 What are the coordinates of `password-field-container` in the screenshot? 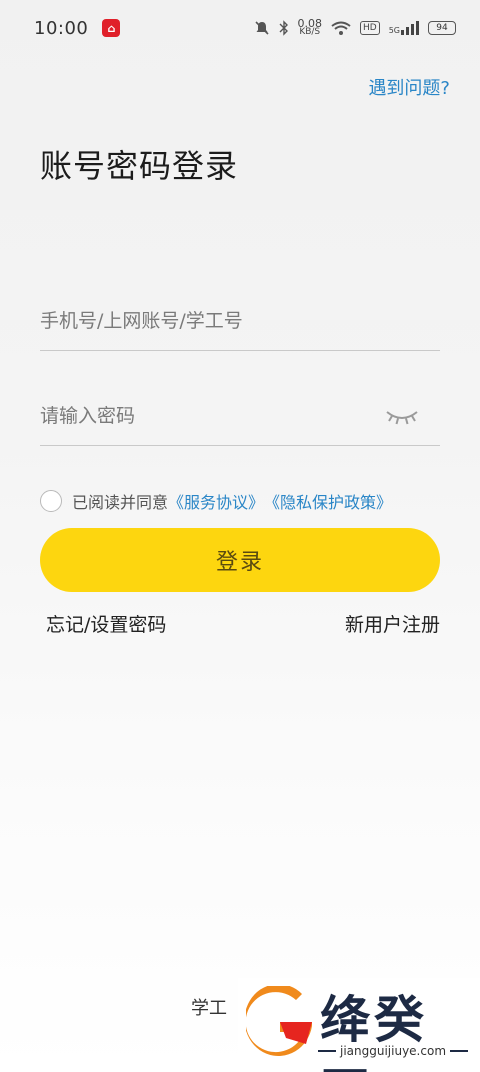 It's located at (240, 416).